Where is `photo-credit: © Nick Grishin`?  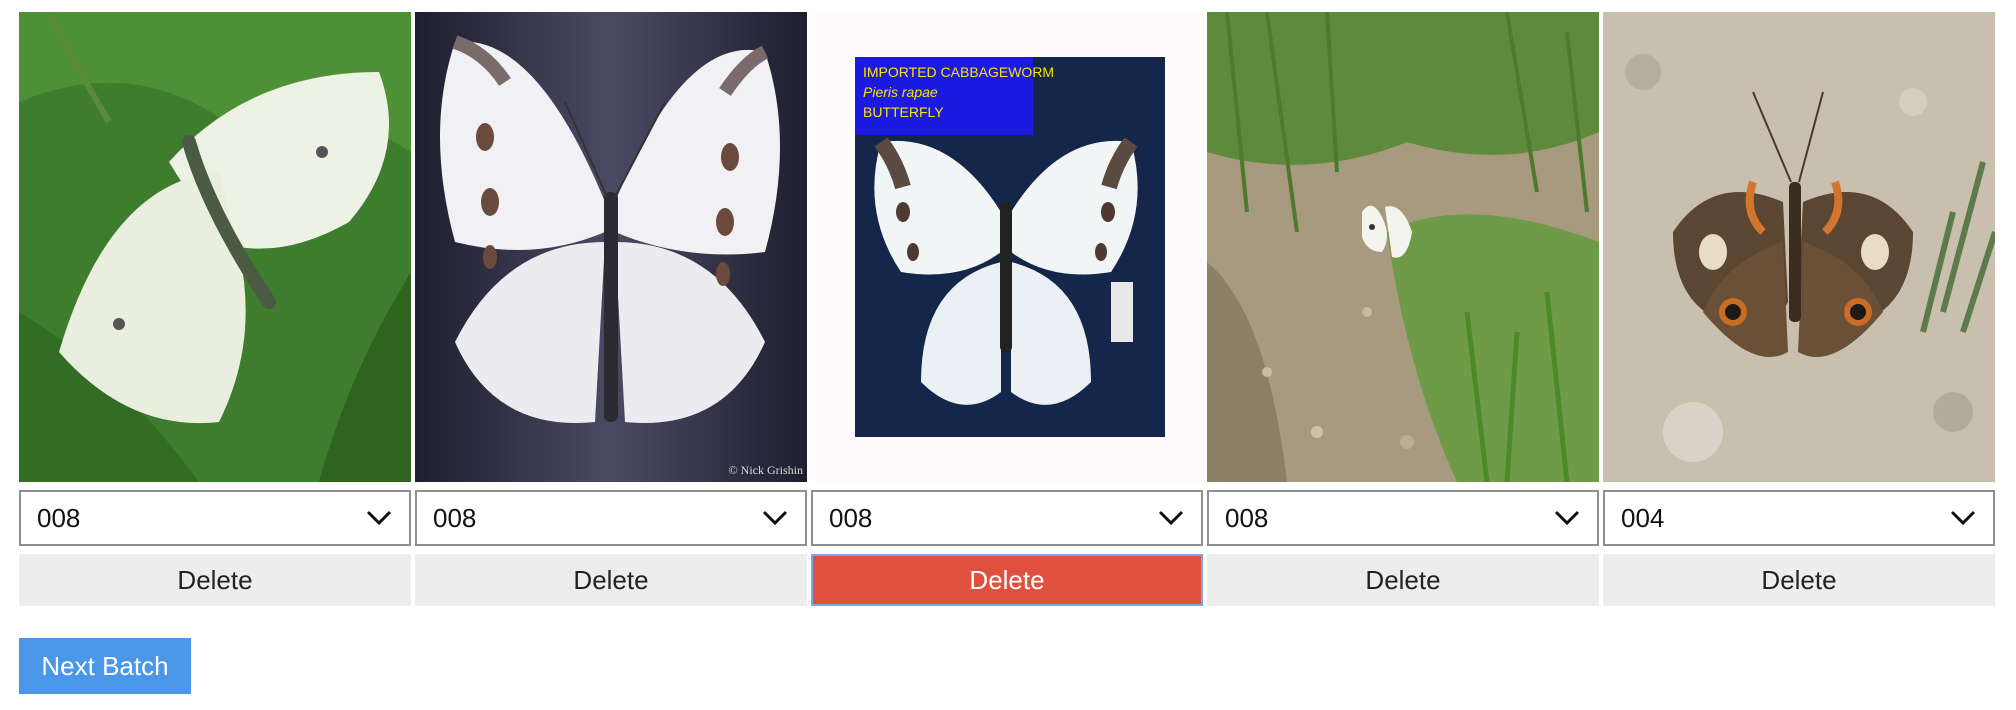
photo-credit: © Nick Grishin is located at coordinates (765, 470).